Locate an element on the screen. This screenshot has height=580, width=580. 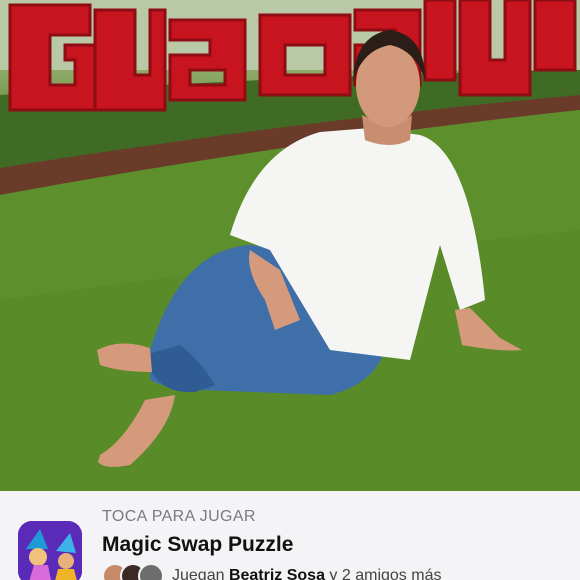
magic-swap-puzzle-app-icon is located at coordinates (50, 550).